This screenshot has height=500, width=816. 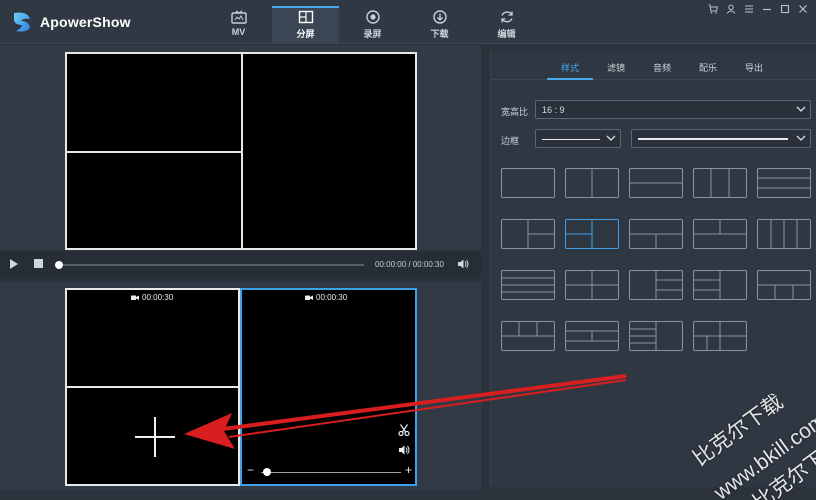 I want to click on progress-track, so click(x=211, y=265).